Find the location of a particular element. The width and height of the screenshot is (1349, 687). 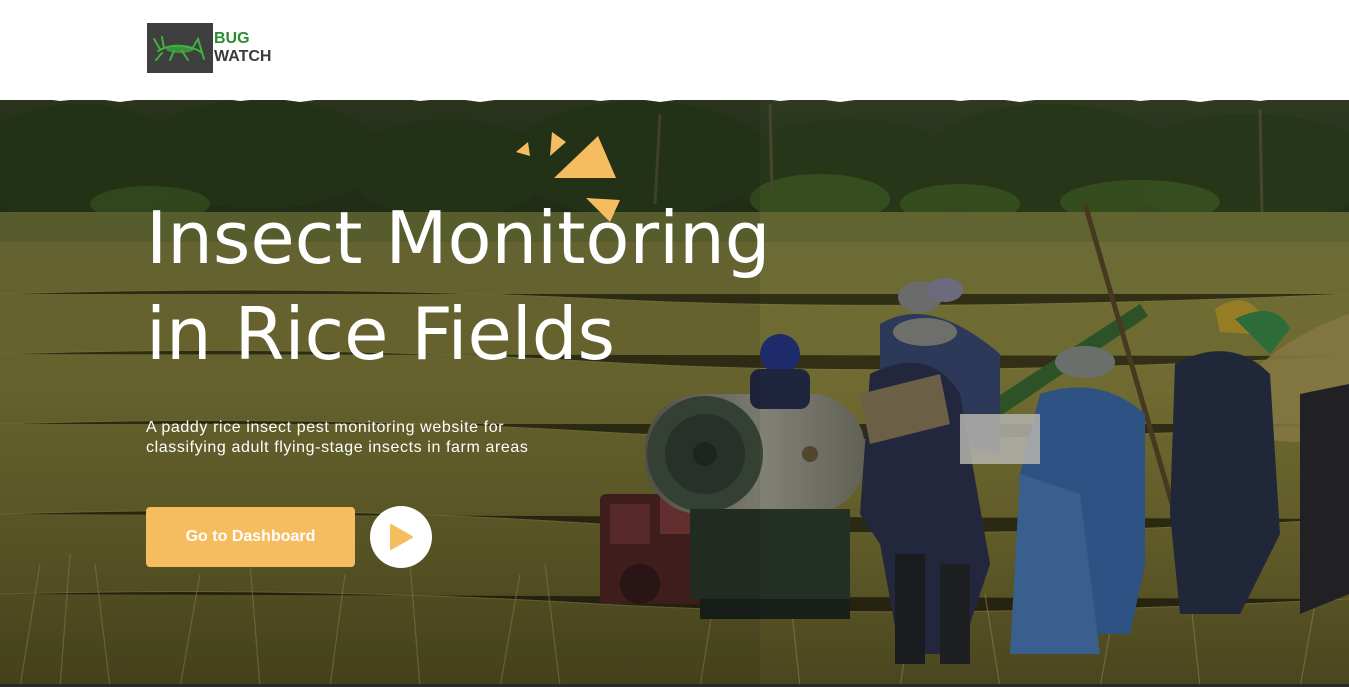

hero-title-line2: in Rice Fields is located at coordinates (381, 334).